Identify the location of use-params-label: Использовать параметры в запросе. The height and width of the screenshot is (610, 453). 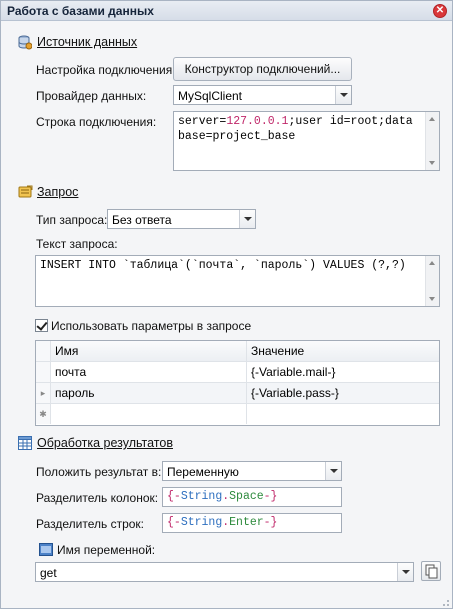
(151, 326).